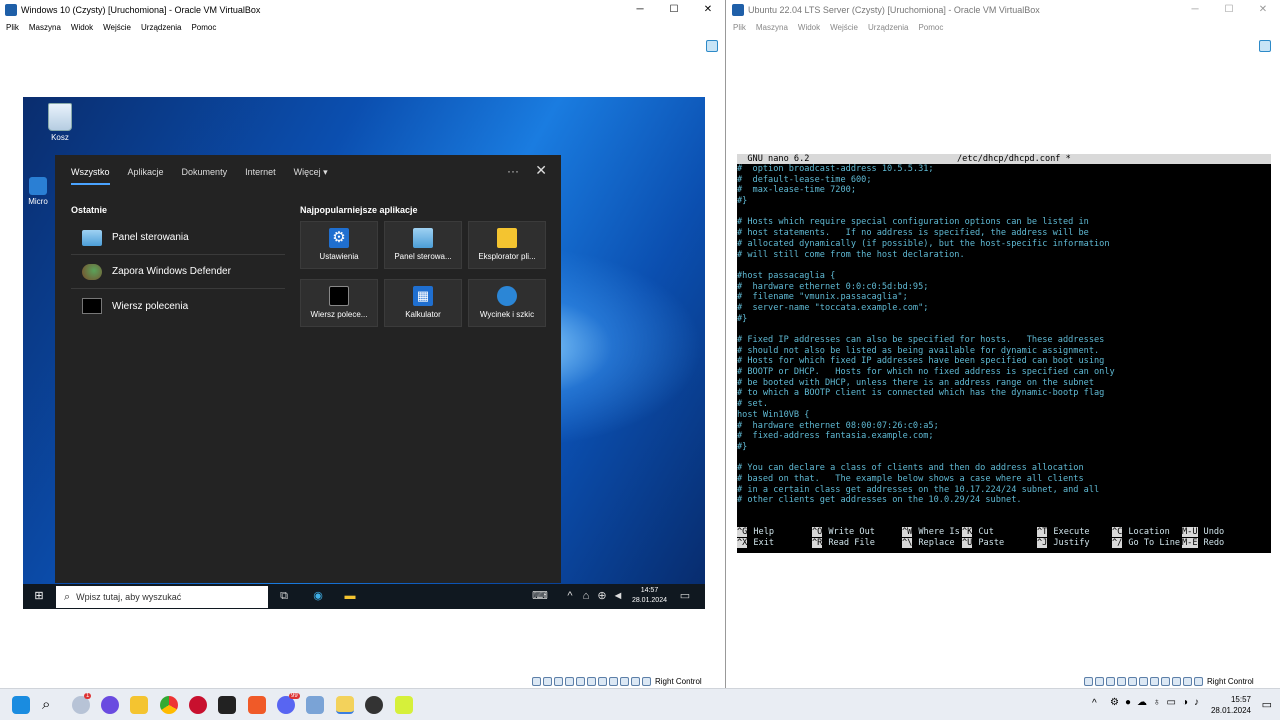  Describe the element at coordinates (618, 596) in the screenshot. I see `volume-icon: ◄` at that location.